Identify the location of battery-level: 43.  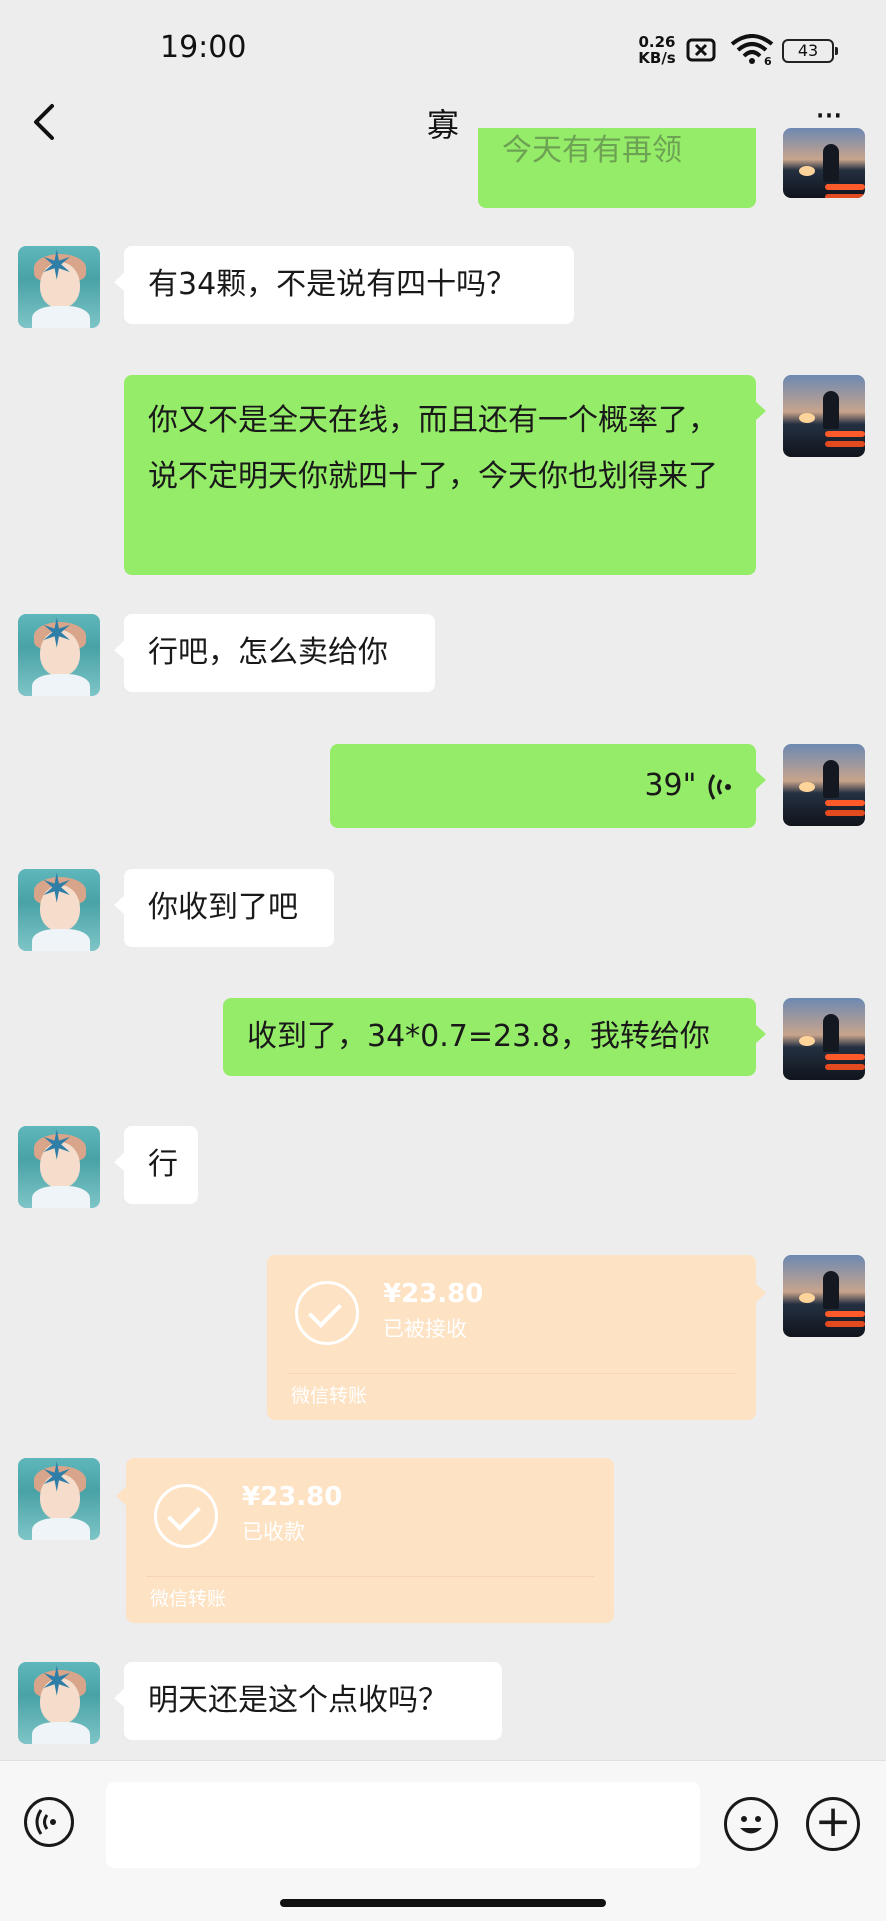
(808, 50).